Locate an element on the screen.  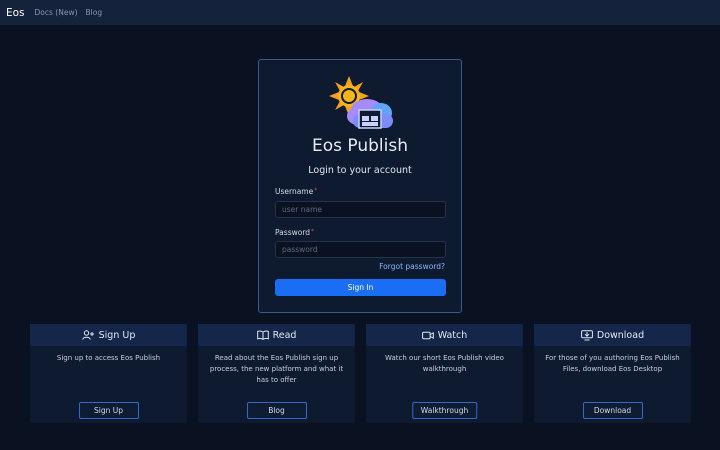
app-title: Eos Publish is located at coordinates (360, 146).